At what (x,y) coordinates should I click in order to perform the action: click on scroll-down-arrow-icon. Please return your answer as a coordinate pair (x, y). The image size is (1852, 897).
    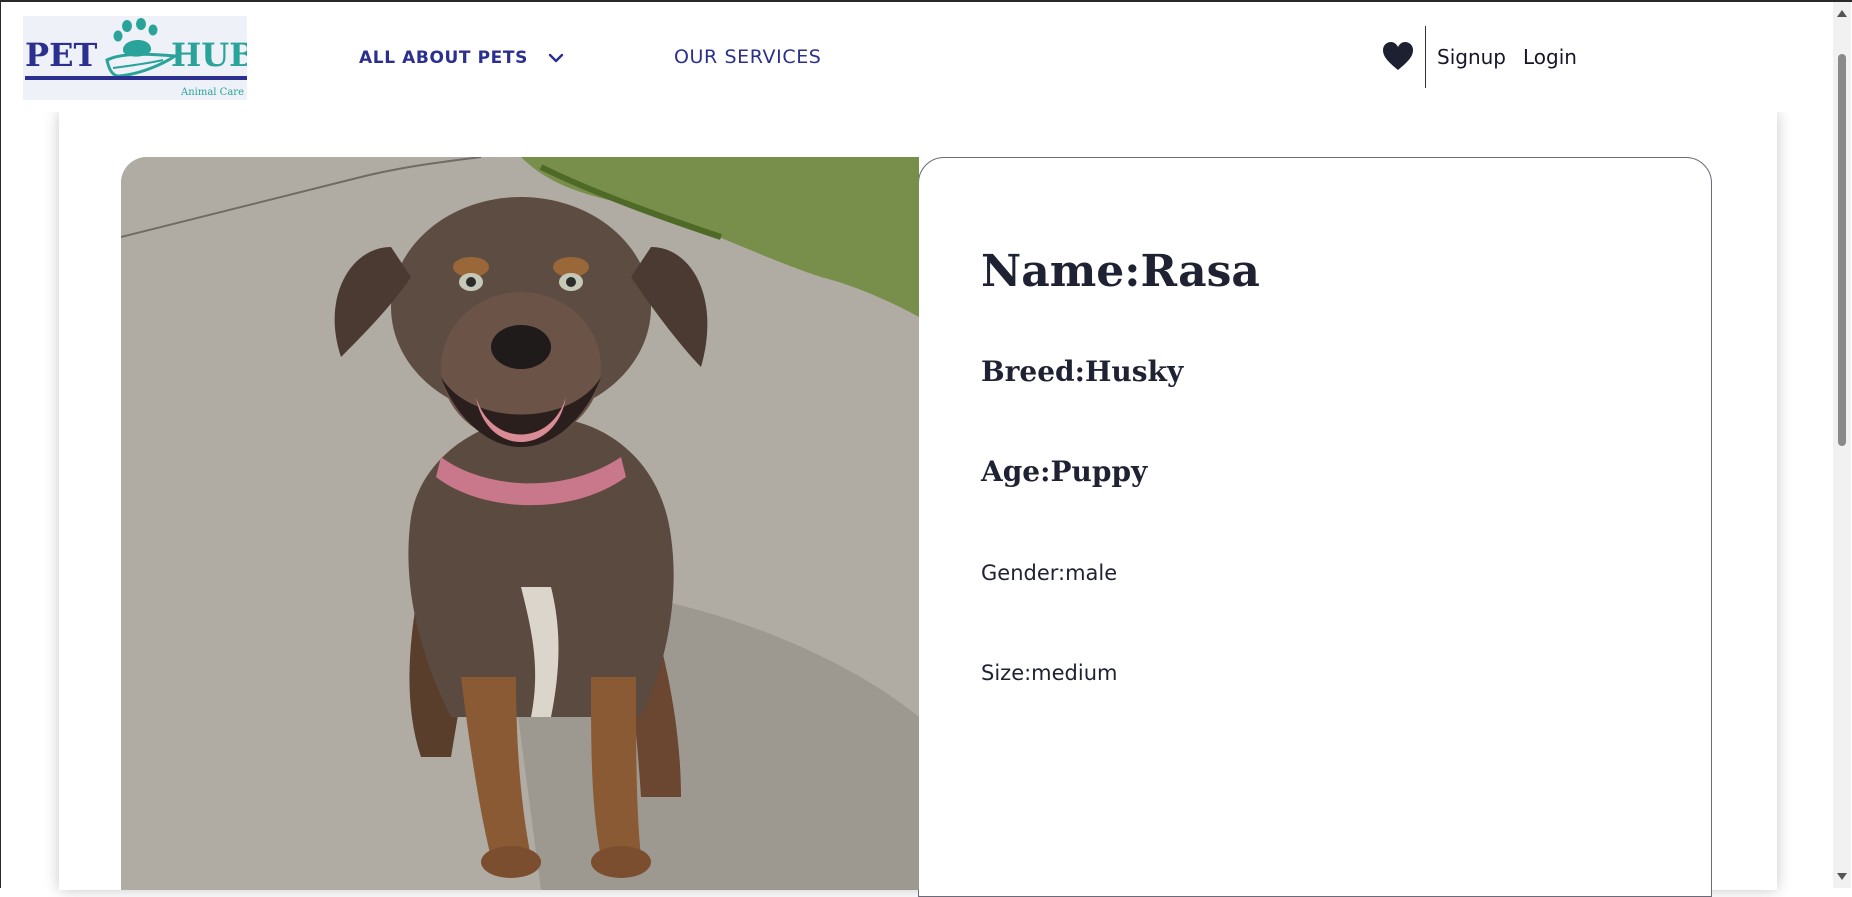
    Looking at the image, I should click on (1842, 876).